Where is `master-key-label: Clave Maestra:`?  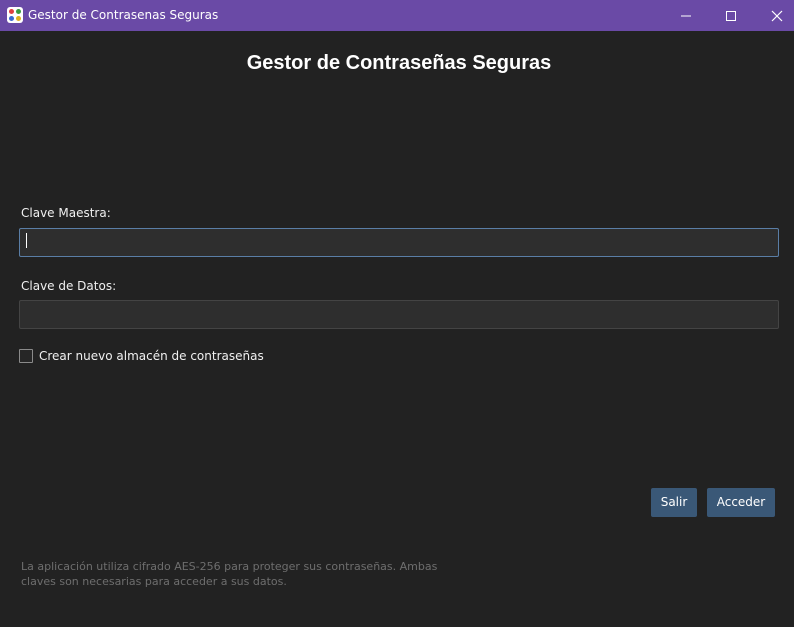 master-key-label: Clave Maestra: is located at coordinates (66, 213).